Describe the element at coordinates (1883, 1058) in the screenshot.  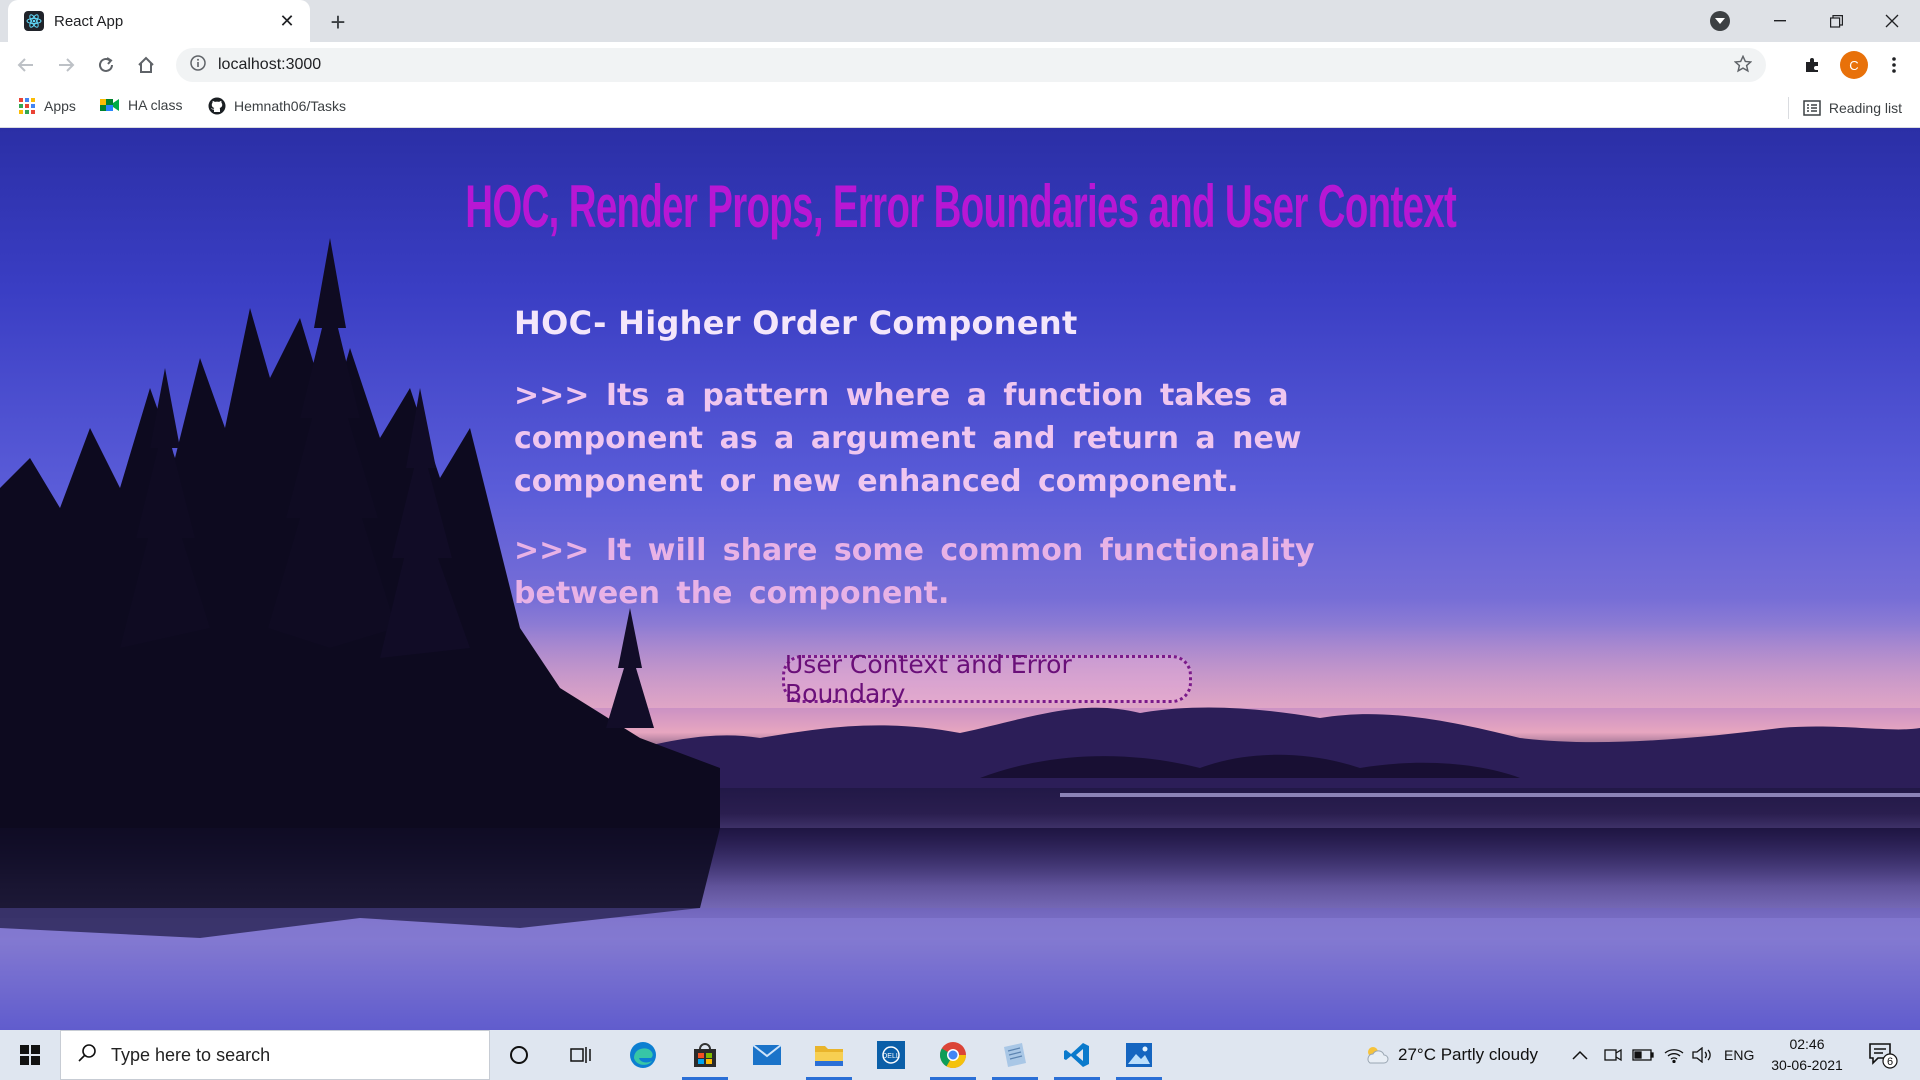
I see `notifications-icon: 6` at that location.